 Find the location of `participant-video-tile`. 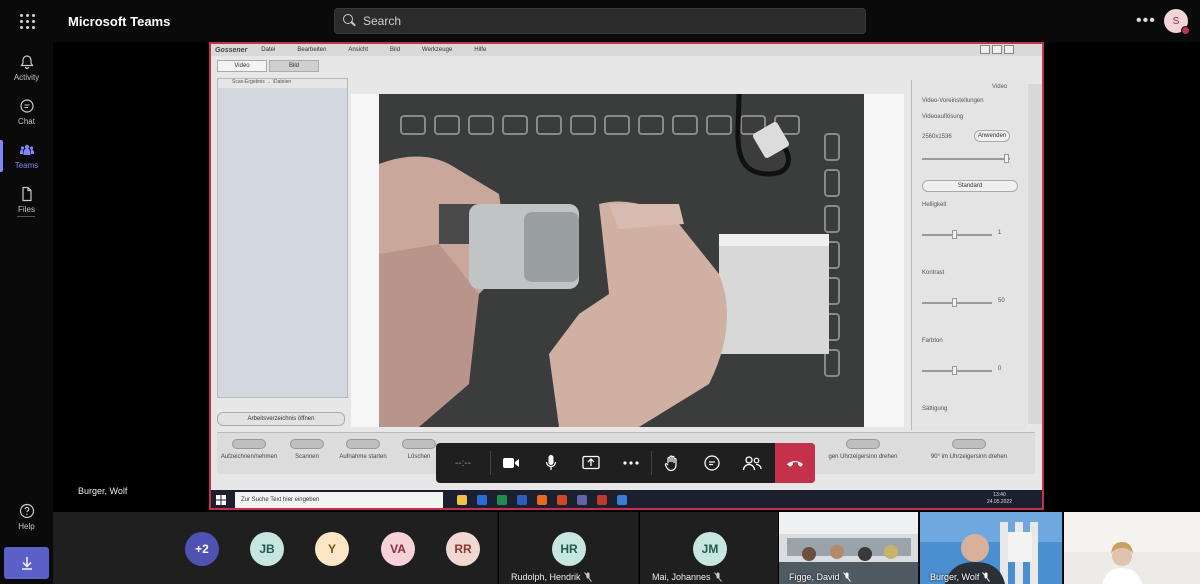

participant-video-tile is located at coordinates (1131, 548).